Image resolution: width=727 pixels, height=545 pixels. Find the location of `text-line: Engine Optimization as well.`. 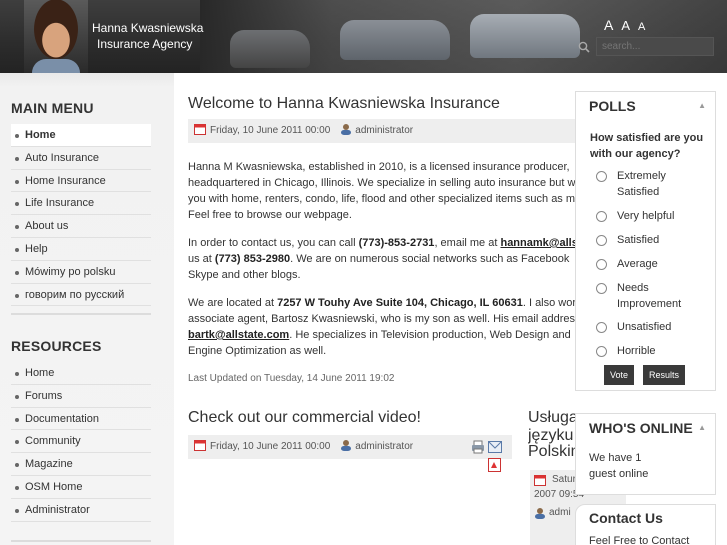

text-line: Engine Optimization as well. is located at coordinates (257, 351).